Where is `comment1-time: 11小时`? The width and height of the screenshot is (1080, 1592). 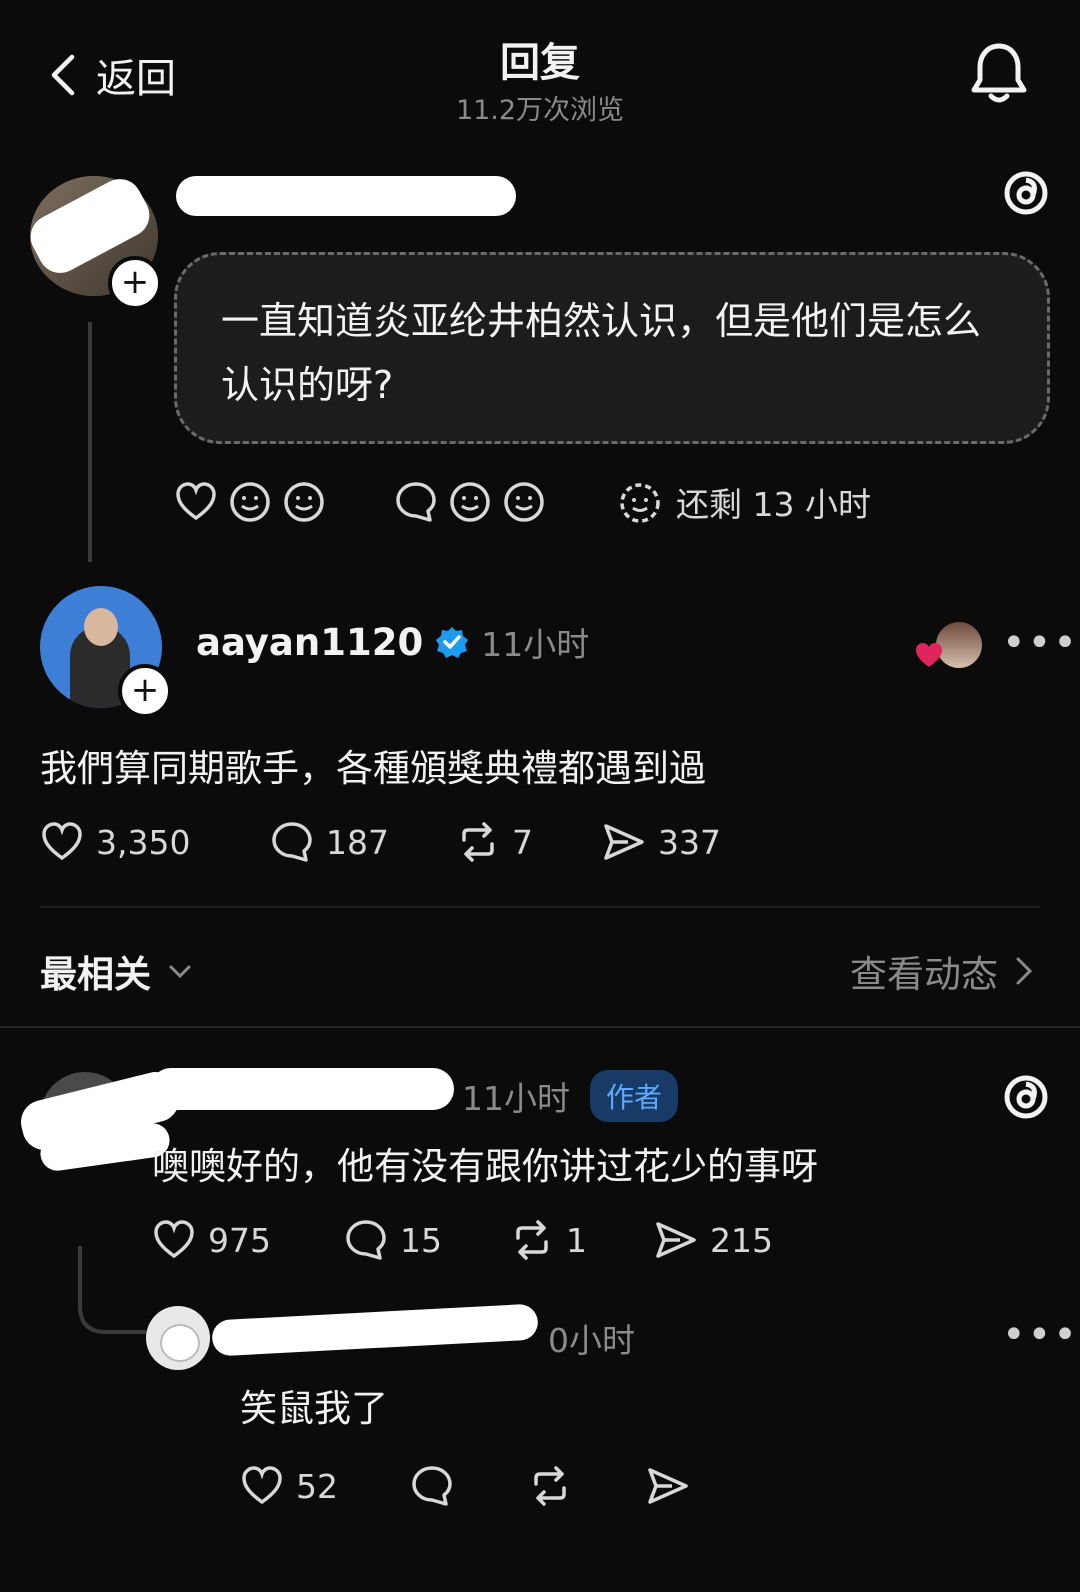
comment1-time: 11小时 is located at coordinates (516, 1098).